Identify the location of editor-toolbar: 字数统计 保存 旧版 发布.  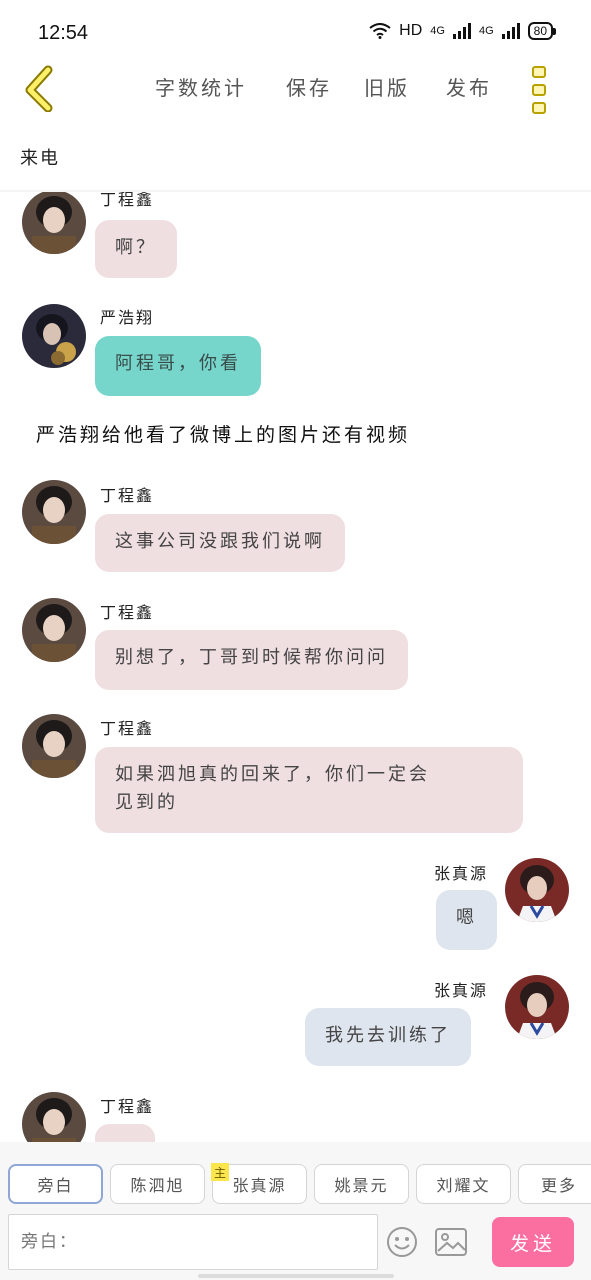
(295, 88).